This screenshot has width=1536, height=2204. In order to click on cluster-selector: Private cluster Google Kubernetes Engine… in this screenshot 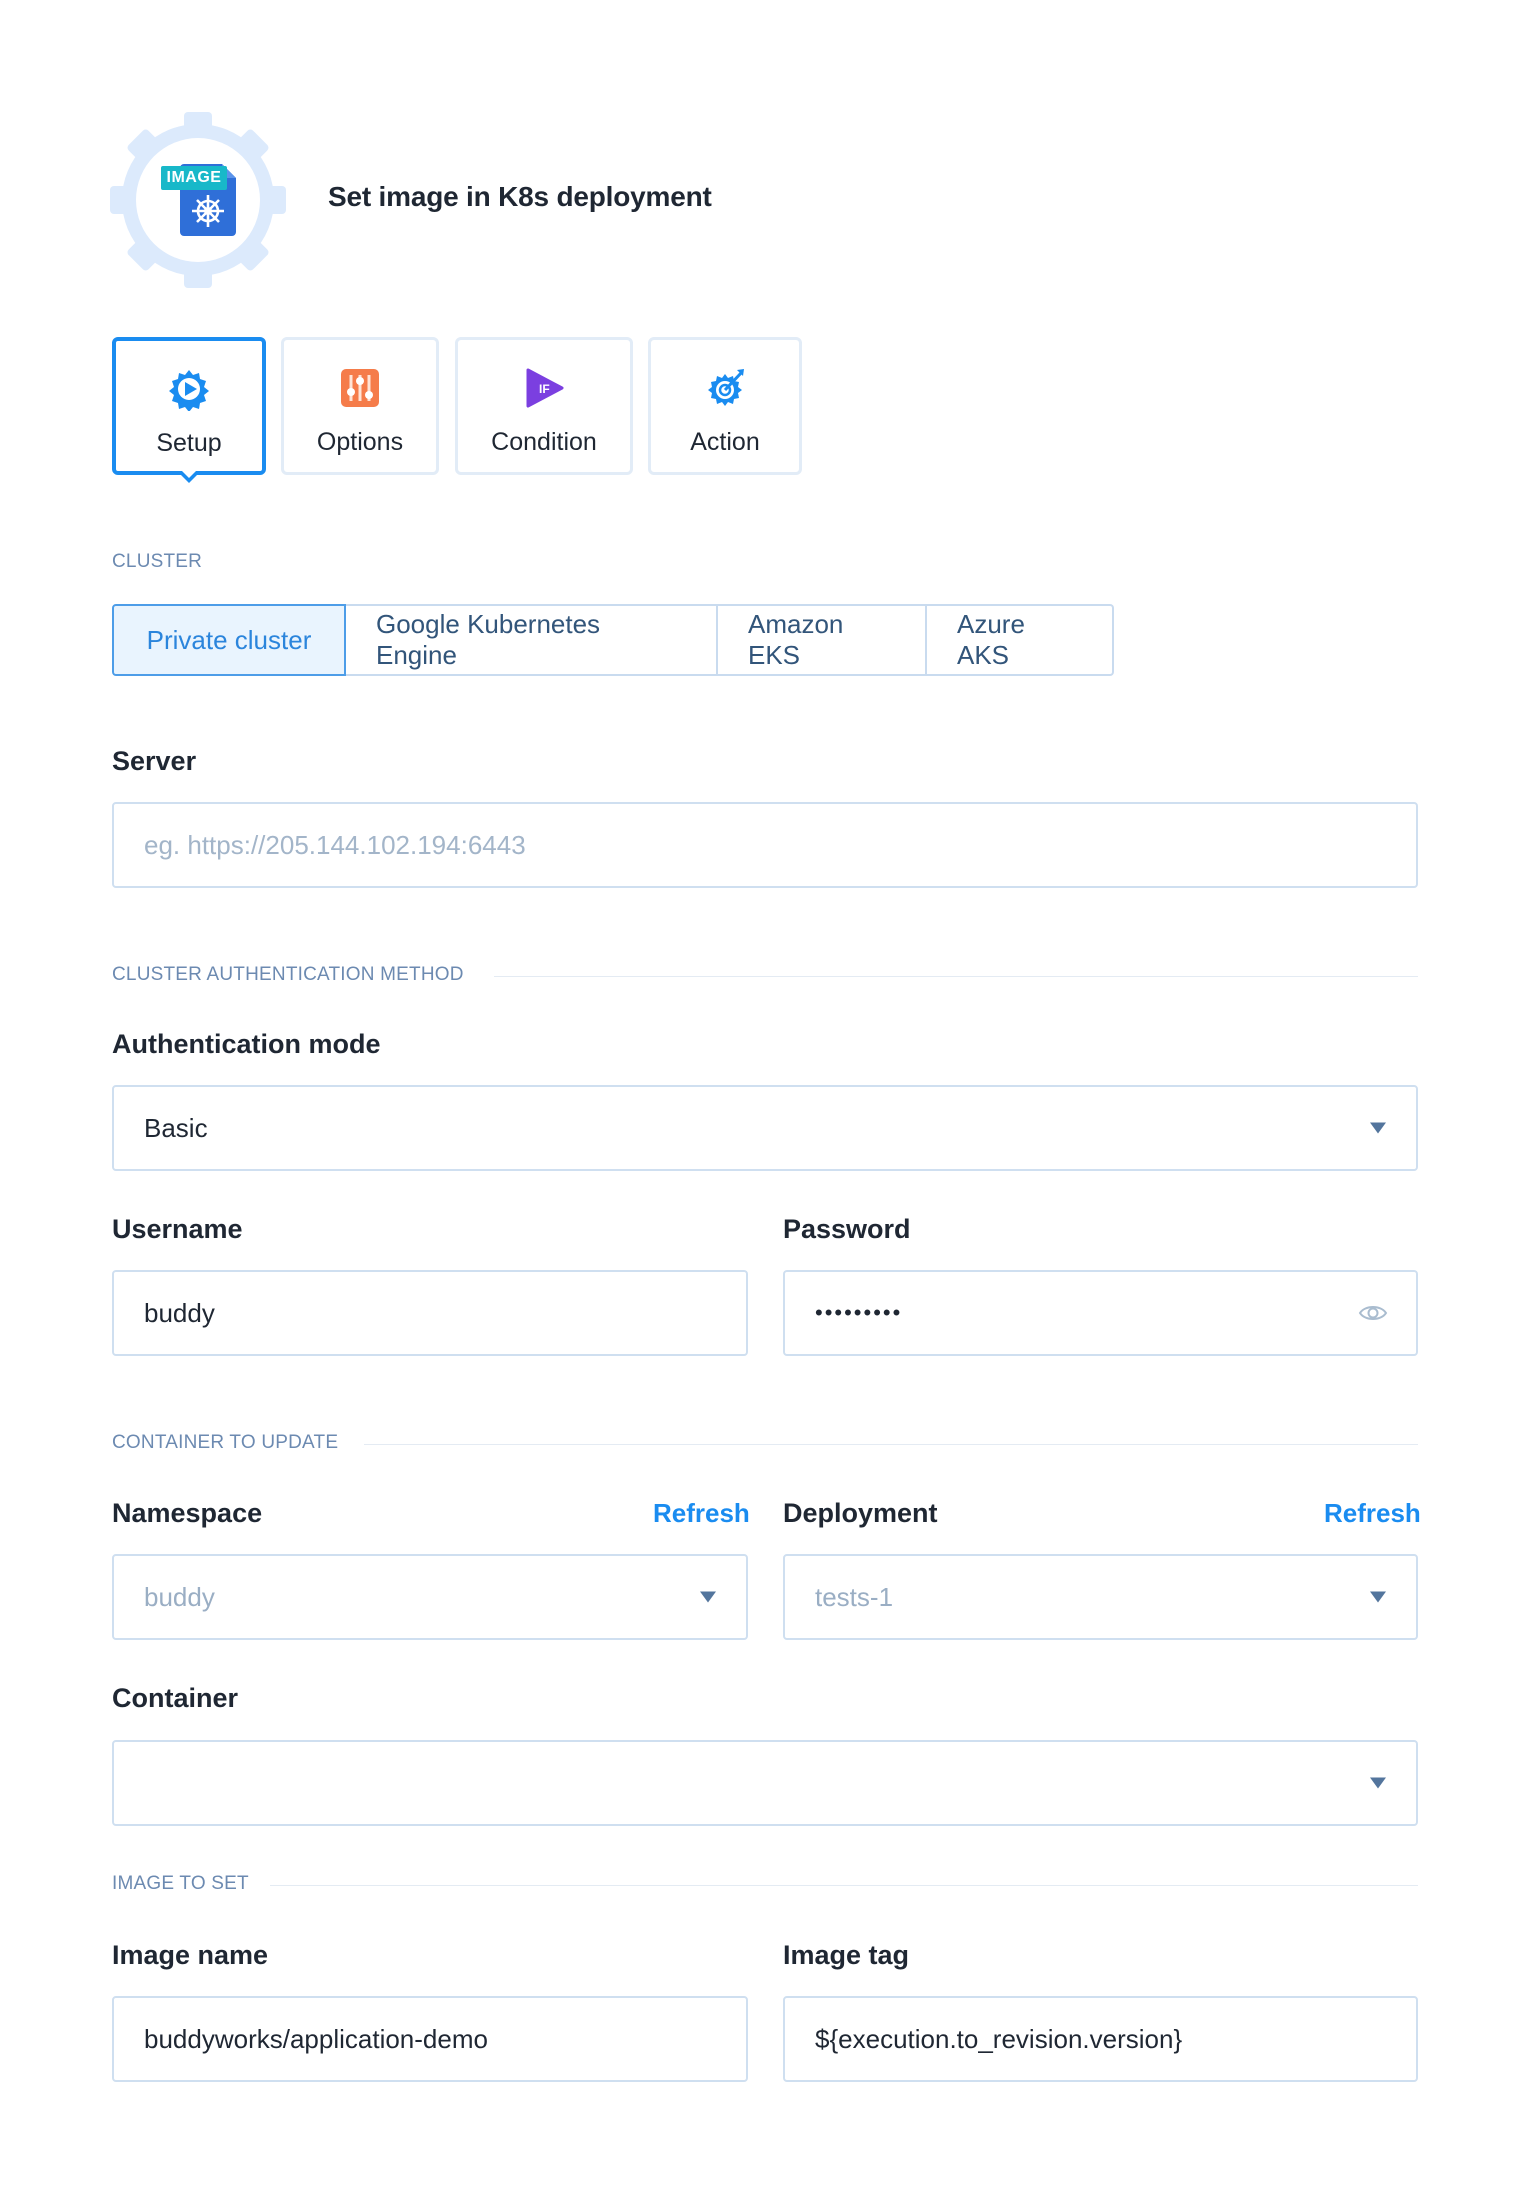, I will do `click(613, 640)`.